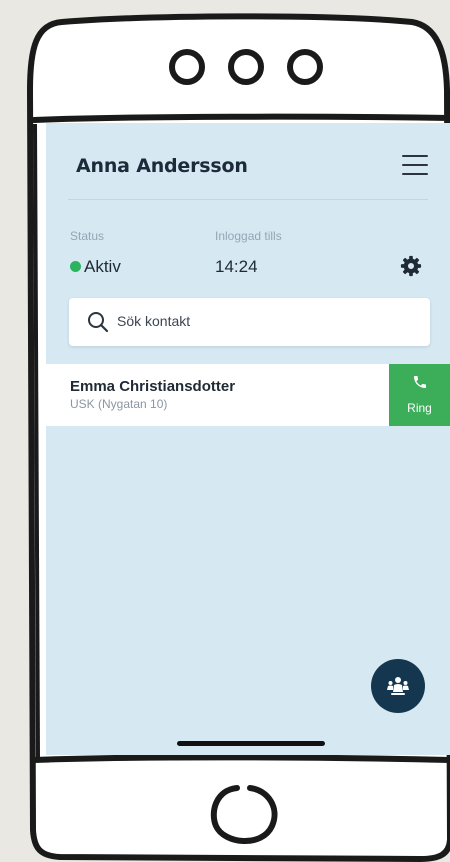  Describe the element at coordinates (411, 266) in the screenshot. I see `gear-icon` at that location.